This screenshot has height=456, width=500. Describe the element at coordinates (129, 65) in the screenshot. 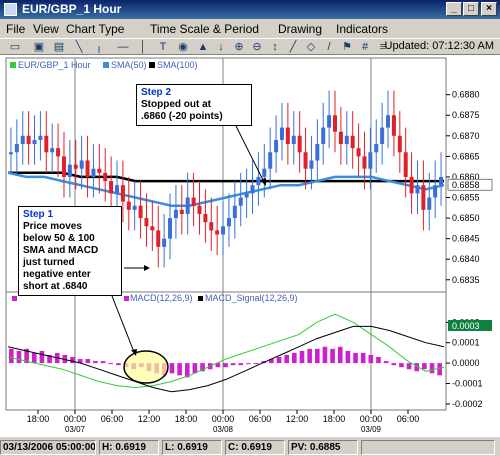

I see `legend-sma50: SMA(50)` at that location.